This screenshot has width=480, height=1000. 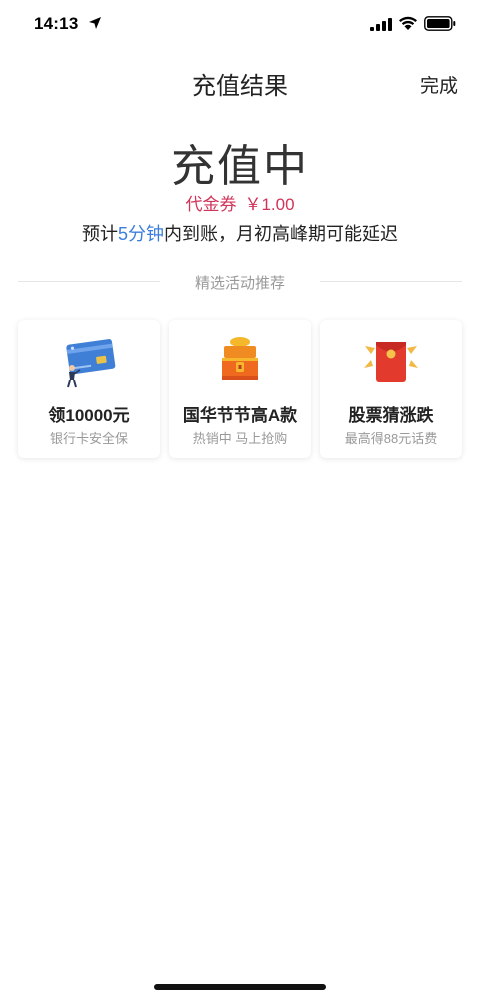 I want to click on promo-card-stock: 股票猜涨跌 最高得88元话费, so click(x=391, y=389).